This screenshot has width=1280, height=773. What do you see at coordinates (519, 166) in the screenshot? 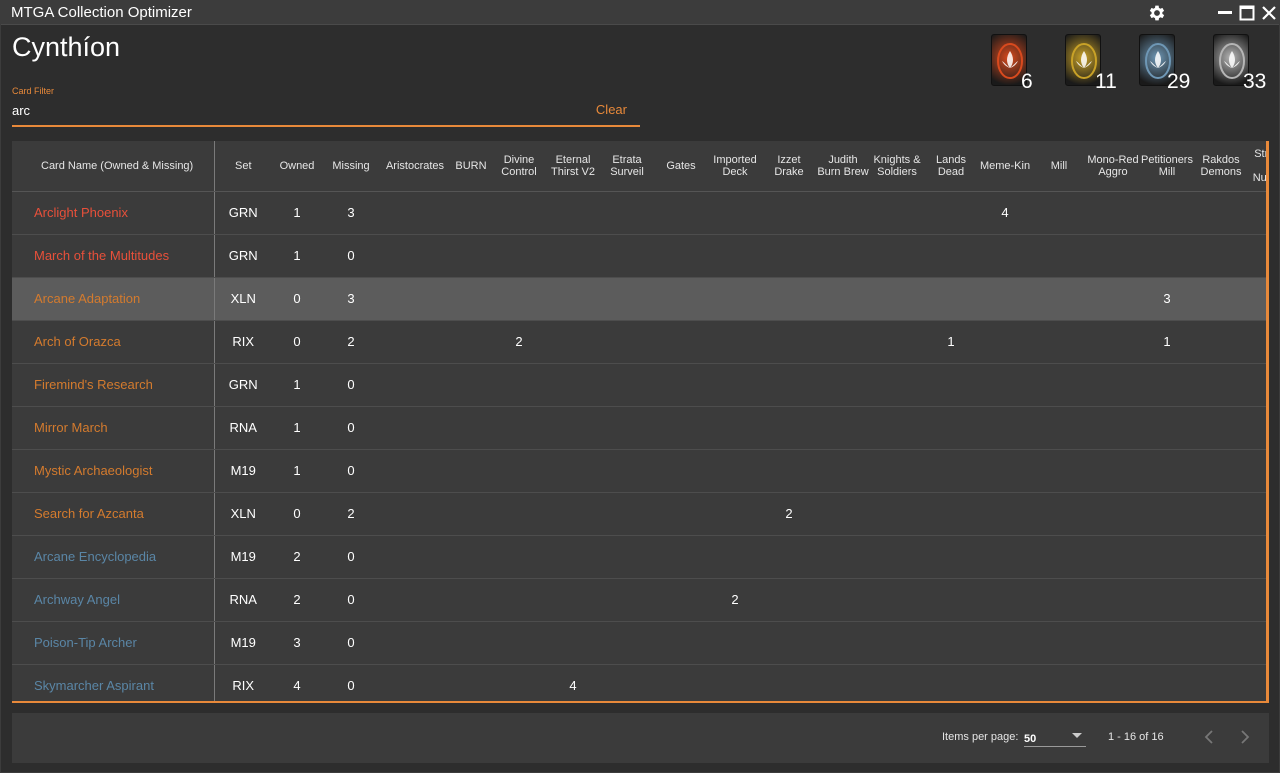
I see `column-header-divine-control: Divine Control` at bounding box center [519, 166].